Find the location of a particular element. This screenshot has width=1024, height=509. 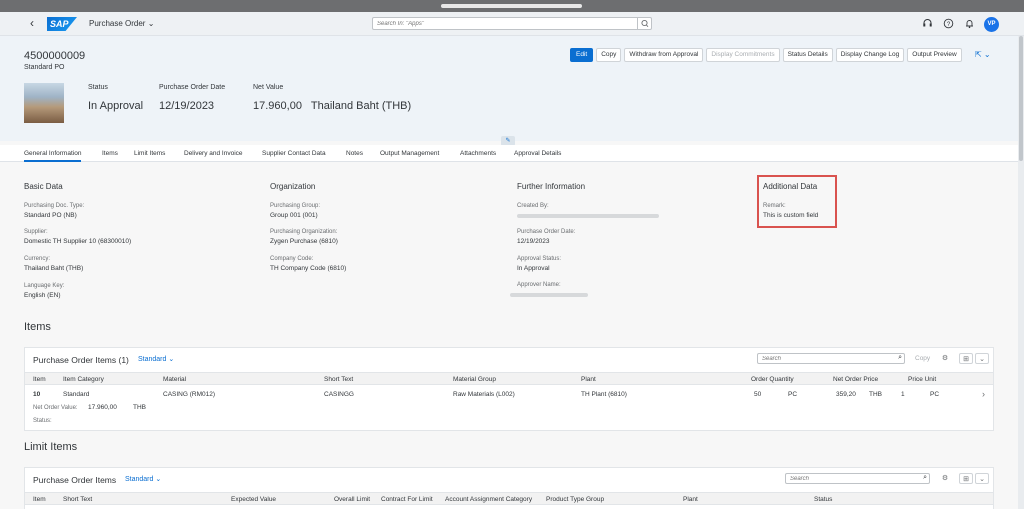

status-details-button: Status Details is located at coordinates (807, 55).